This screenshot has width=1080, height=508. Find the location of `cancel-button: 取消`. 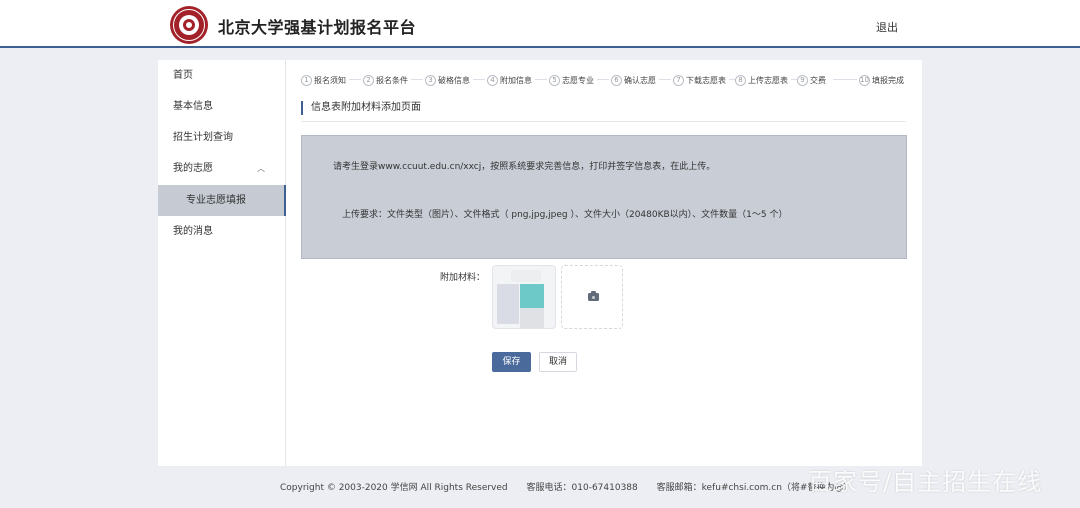

cancel-button: 取消 is located at coordinates (558, 362).